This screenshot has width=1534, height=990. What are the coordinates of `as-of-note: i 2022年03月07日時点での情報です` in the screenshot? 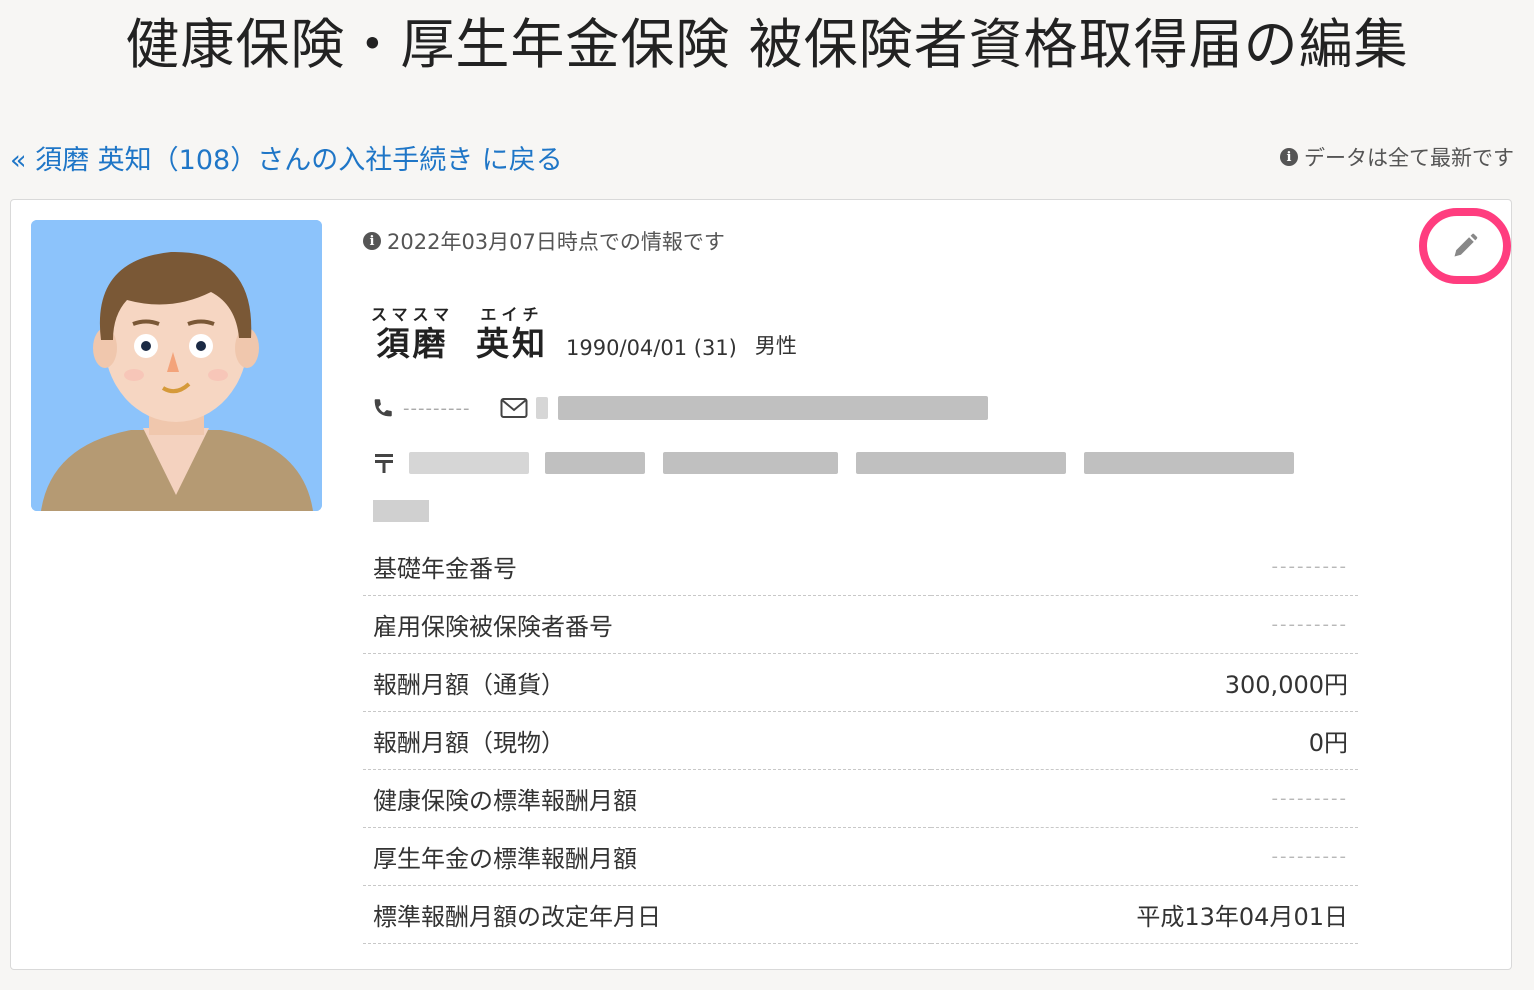 It's located at (544, 241).